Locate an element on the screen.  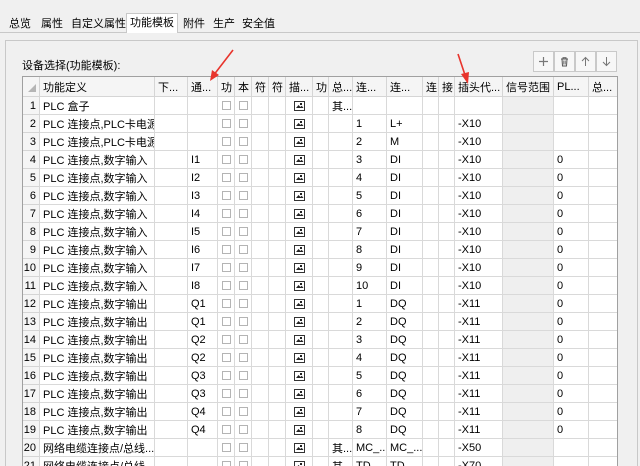
table-row: 15 PLC 连接点,数字输出 Q2 4 DQ -X11 0 is located at coordinates (320, 357).